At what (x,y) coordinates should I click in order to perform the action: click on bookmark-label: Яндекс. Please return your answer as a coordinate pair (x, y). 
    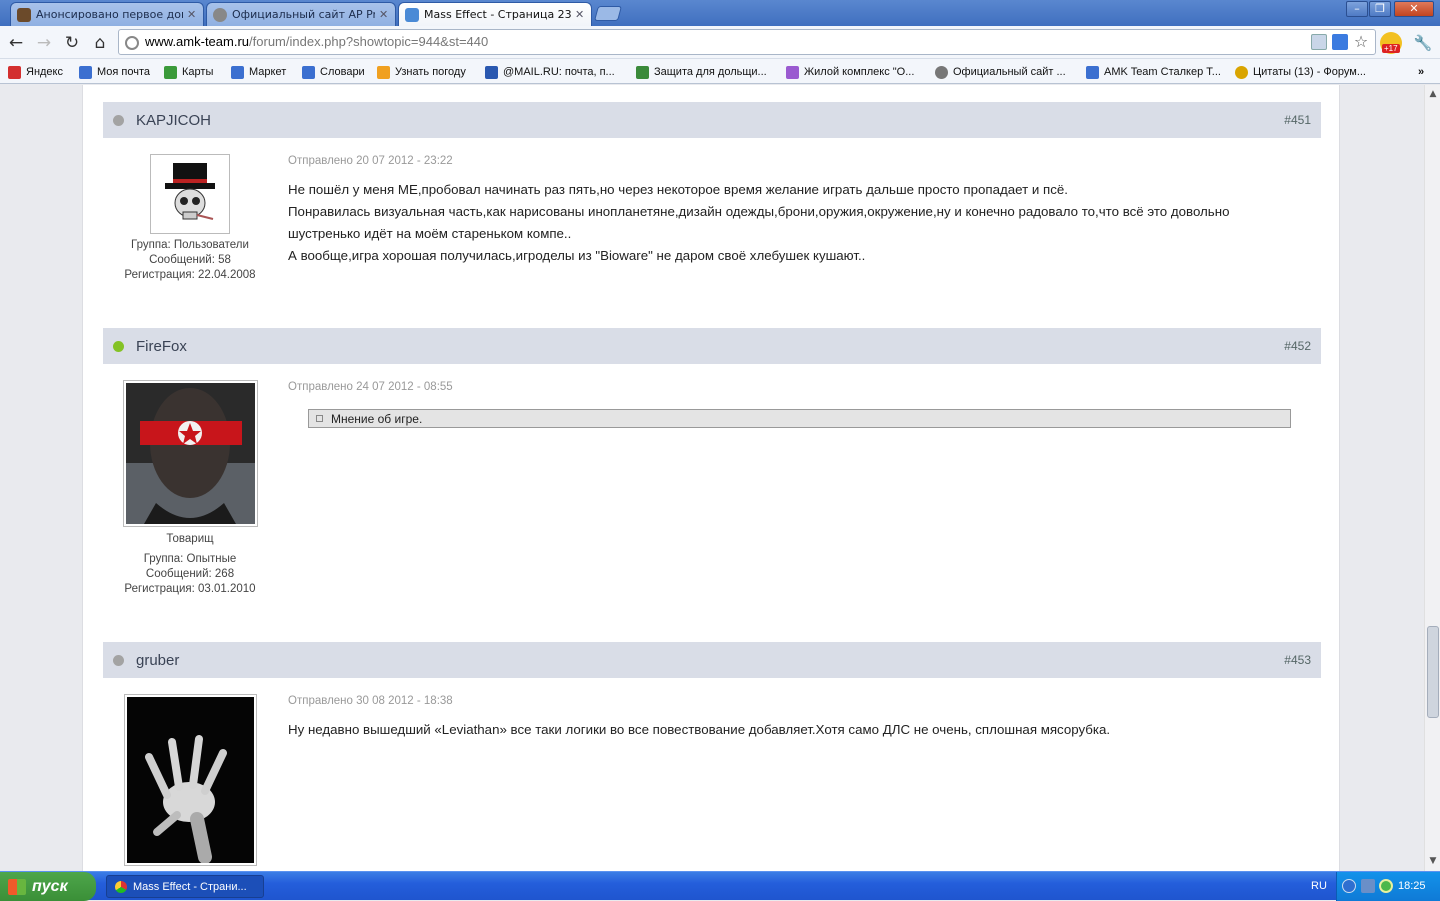
    Looking at the image, I should click on (44, 72).